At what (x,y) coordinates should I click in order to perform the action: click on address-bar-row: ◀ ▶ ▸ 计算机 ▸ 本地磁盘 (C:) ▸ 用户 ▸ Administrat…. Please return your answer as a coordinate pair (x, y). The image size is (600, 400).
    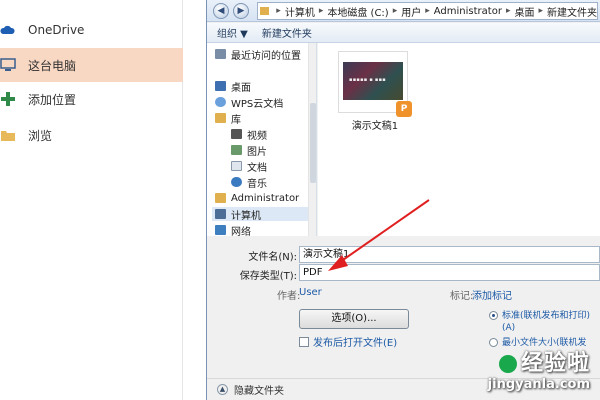
    Looking at the image, I should click on (403, 11).